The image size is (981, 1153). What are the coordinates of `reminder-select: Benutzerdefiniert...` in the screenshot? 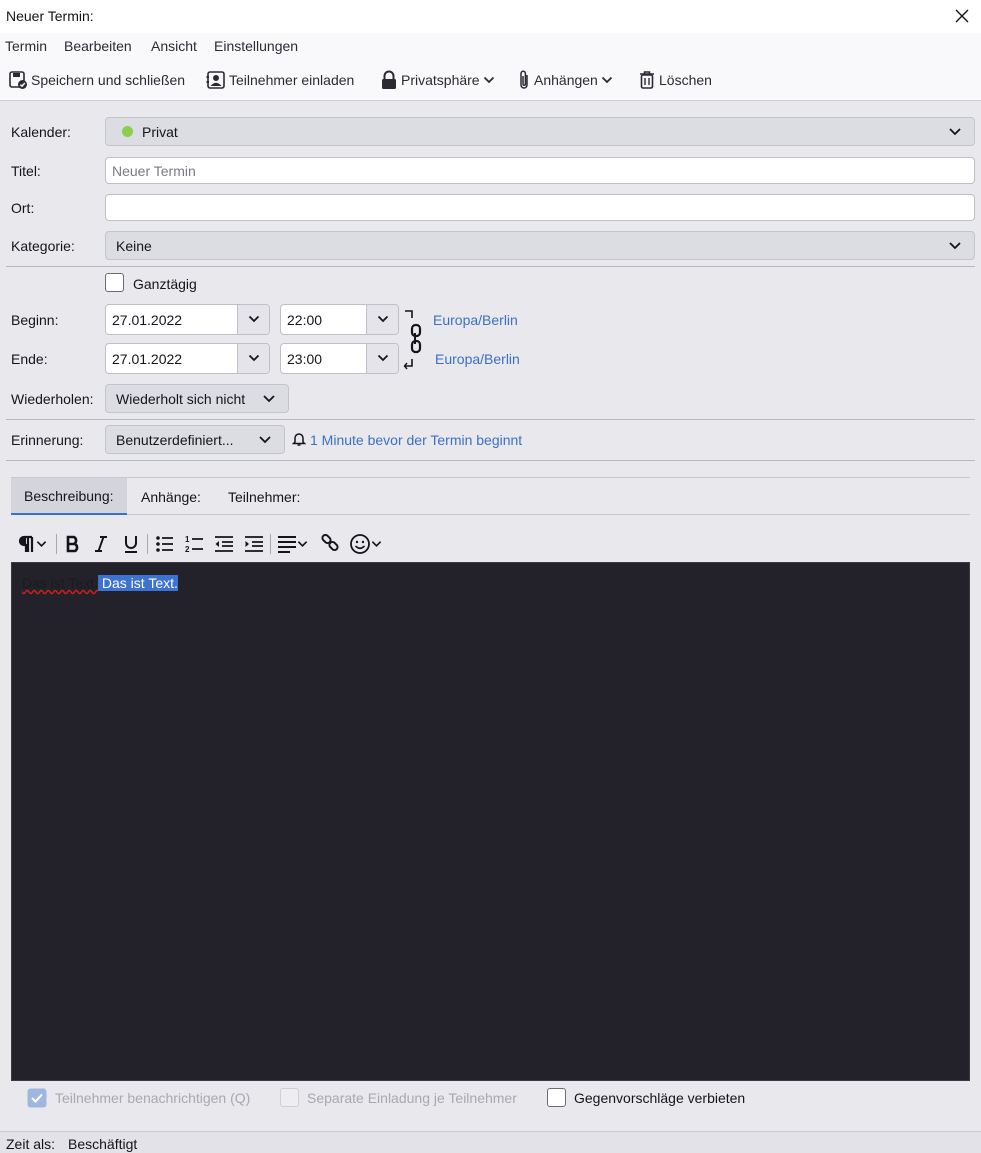 It's located at (195, 439).